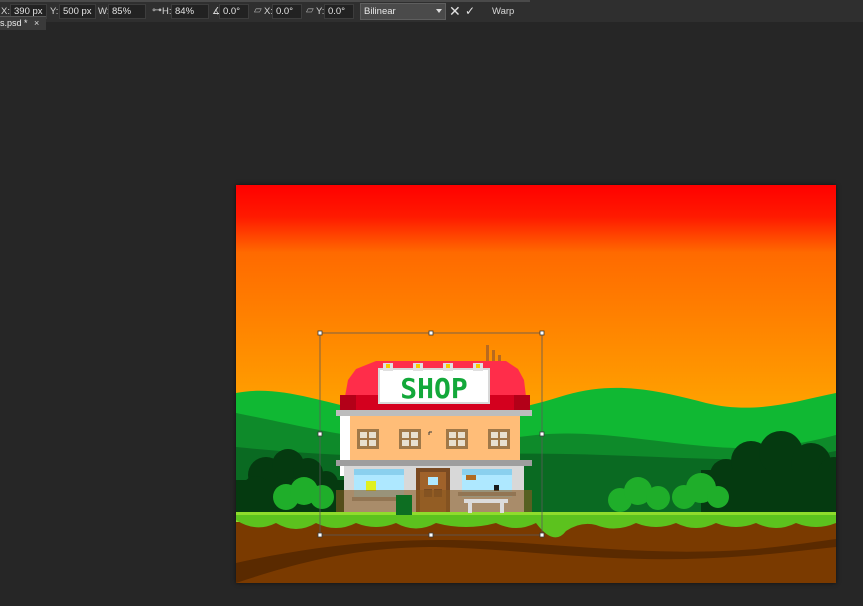 The height and width of the screenshot is (606, 863). What do you see at coordinates (536, 547) in the screenshot?
I see `grass-and-ground` at bounding box center [536, 547].